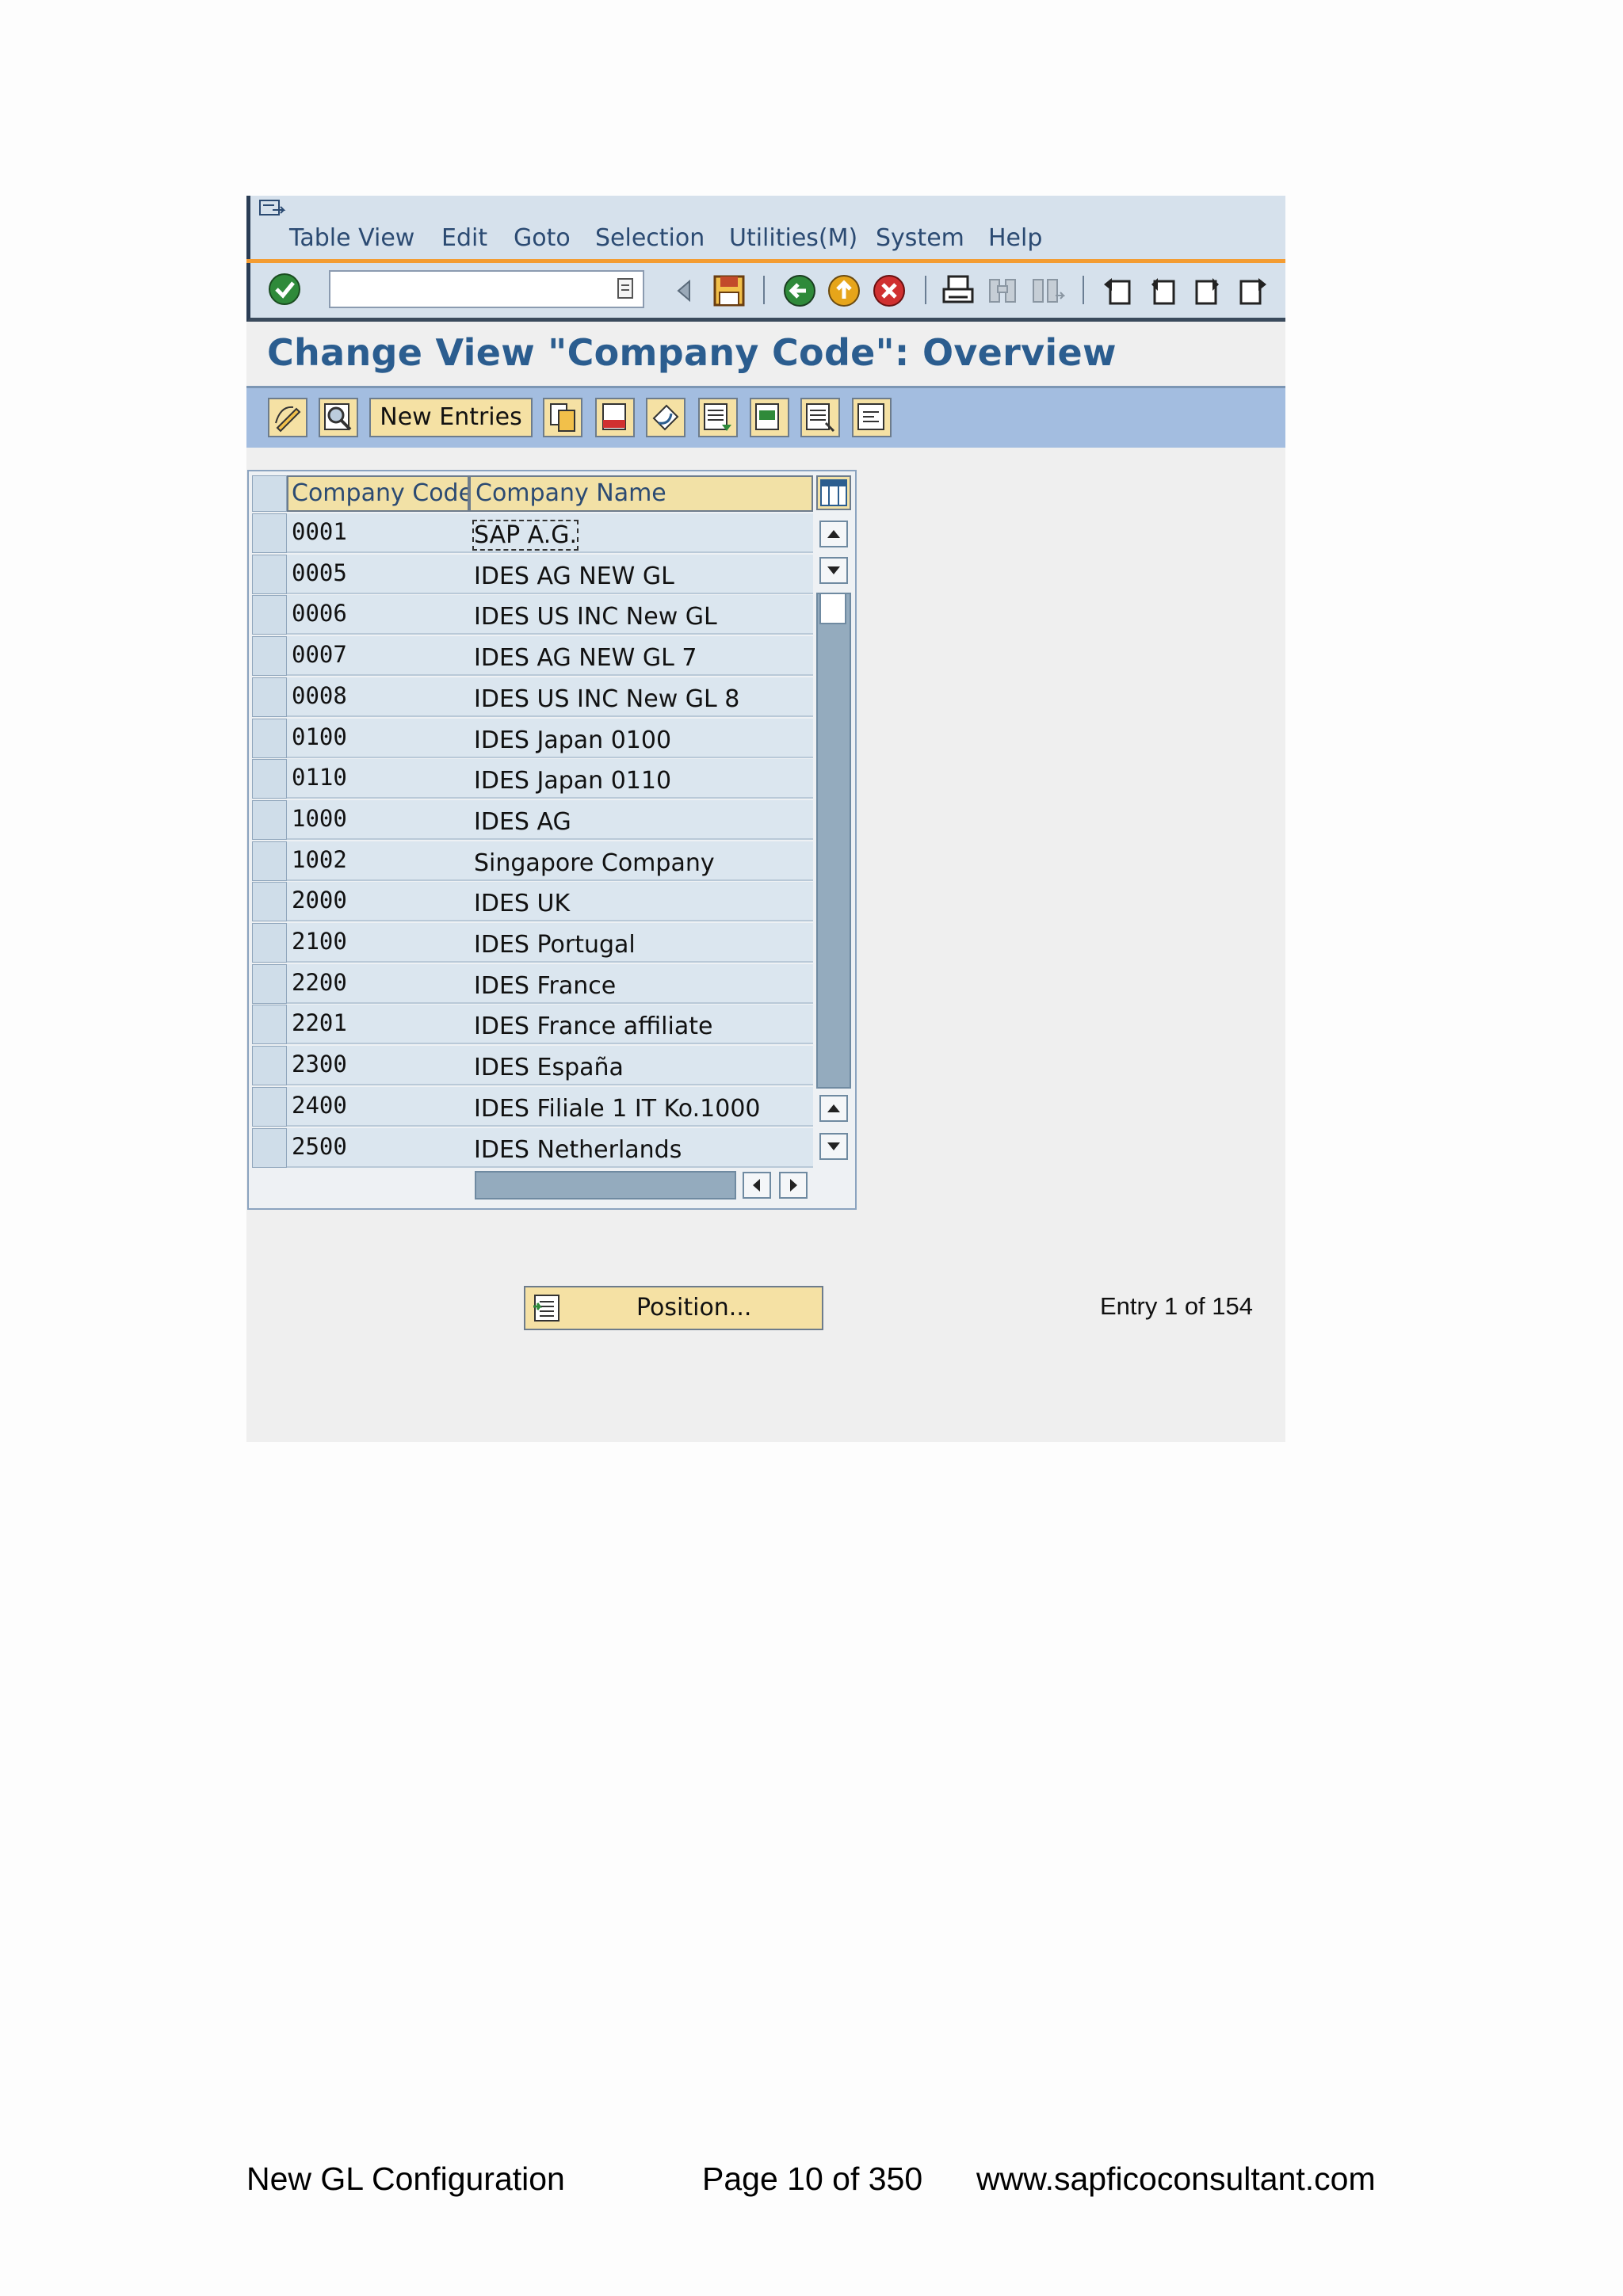 Image resolution: width=1623 pixels, height=2296 pixels. I want to click on cell-company-name: IDES Netherlands, so click(641, 1148).